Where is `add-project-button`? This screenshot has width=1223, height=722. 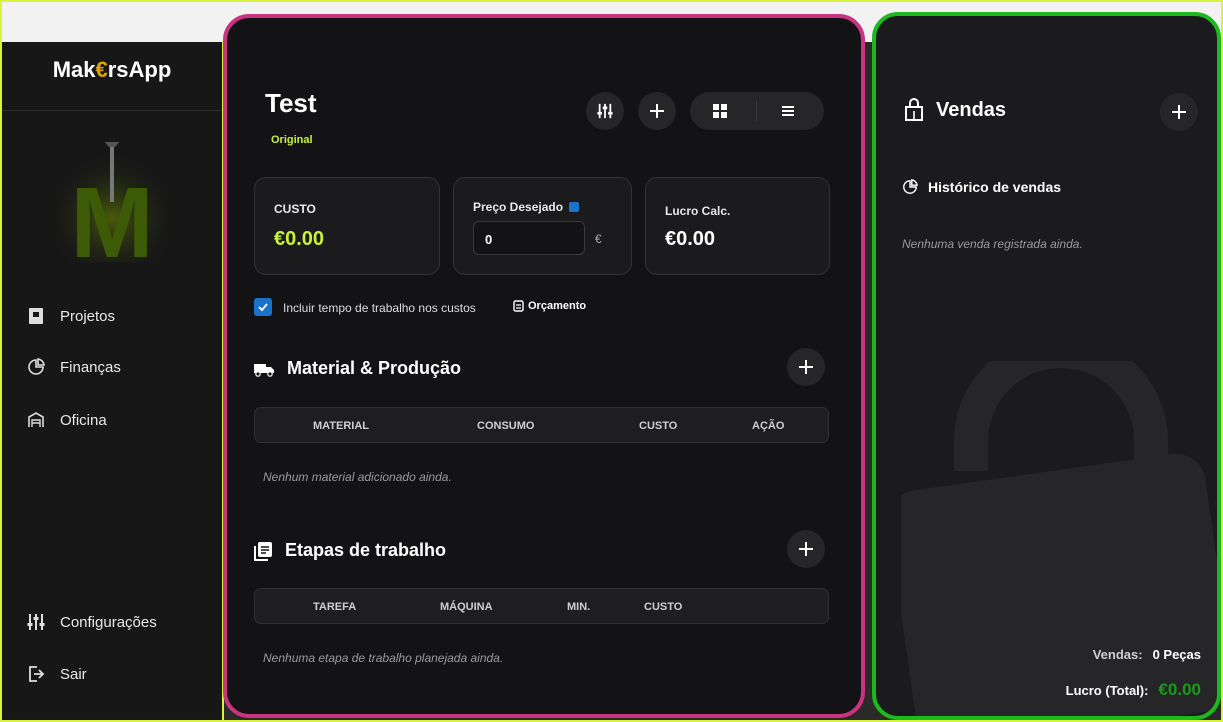 add-project-button is located at coordinates (657, 111).